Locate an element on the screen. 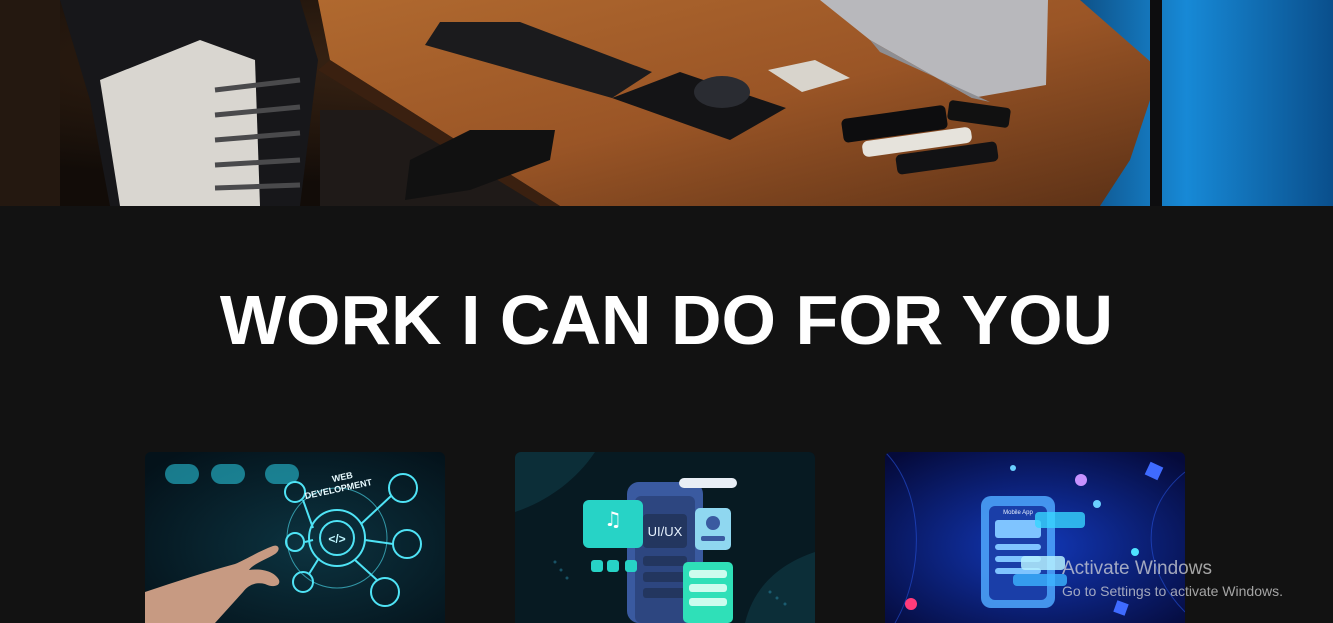 This screenshot has height=623, width=1333. service-card-ui-ux: UI/UX ♫ is located at coordinates (665, 537).